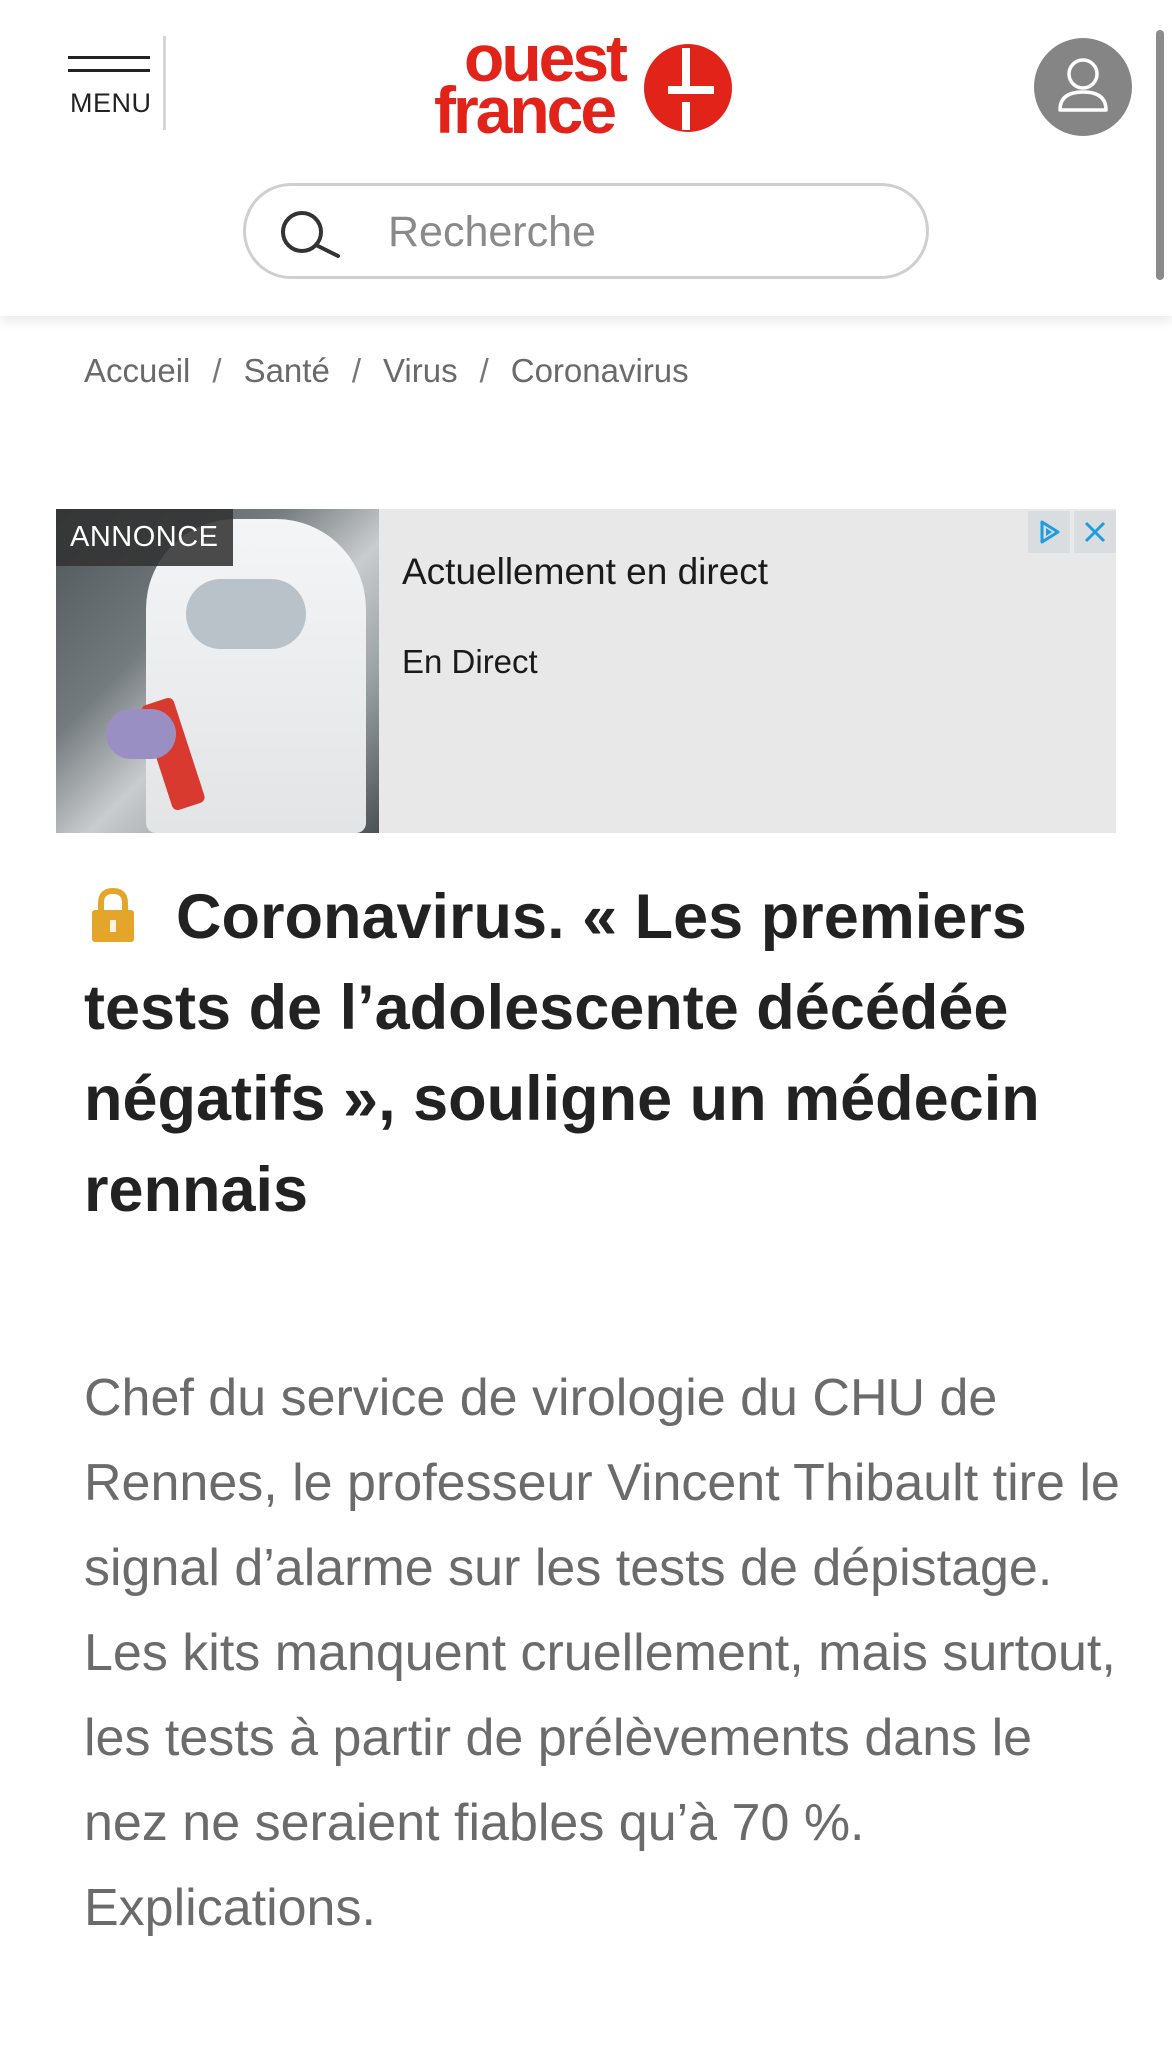 This screenshot has width=1172, height=2048. I want to click on ad-title: Actuellement en direct, so click(585, 572).